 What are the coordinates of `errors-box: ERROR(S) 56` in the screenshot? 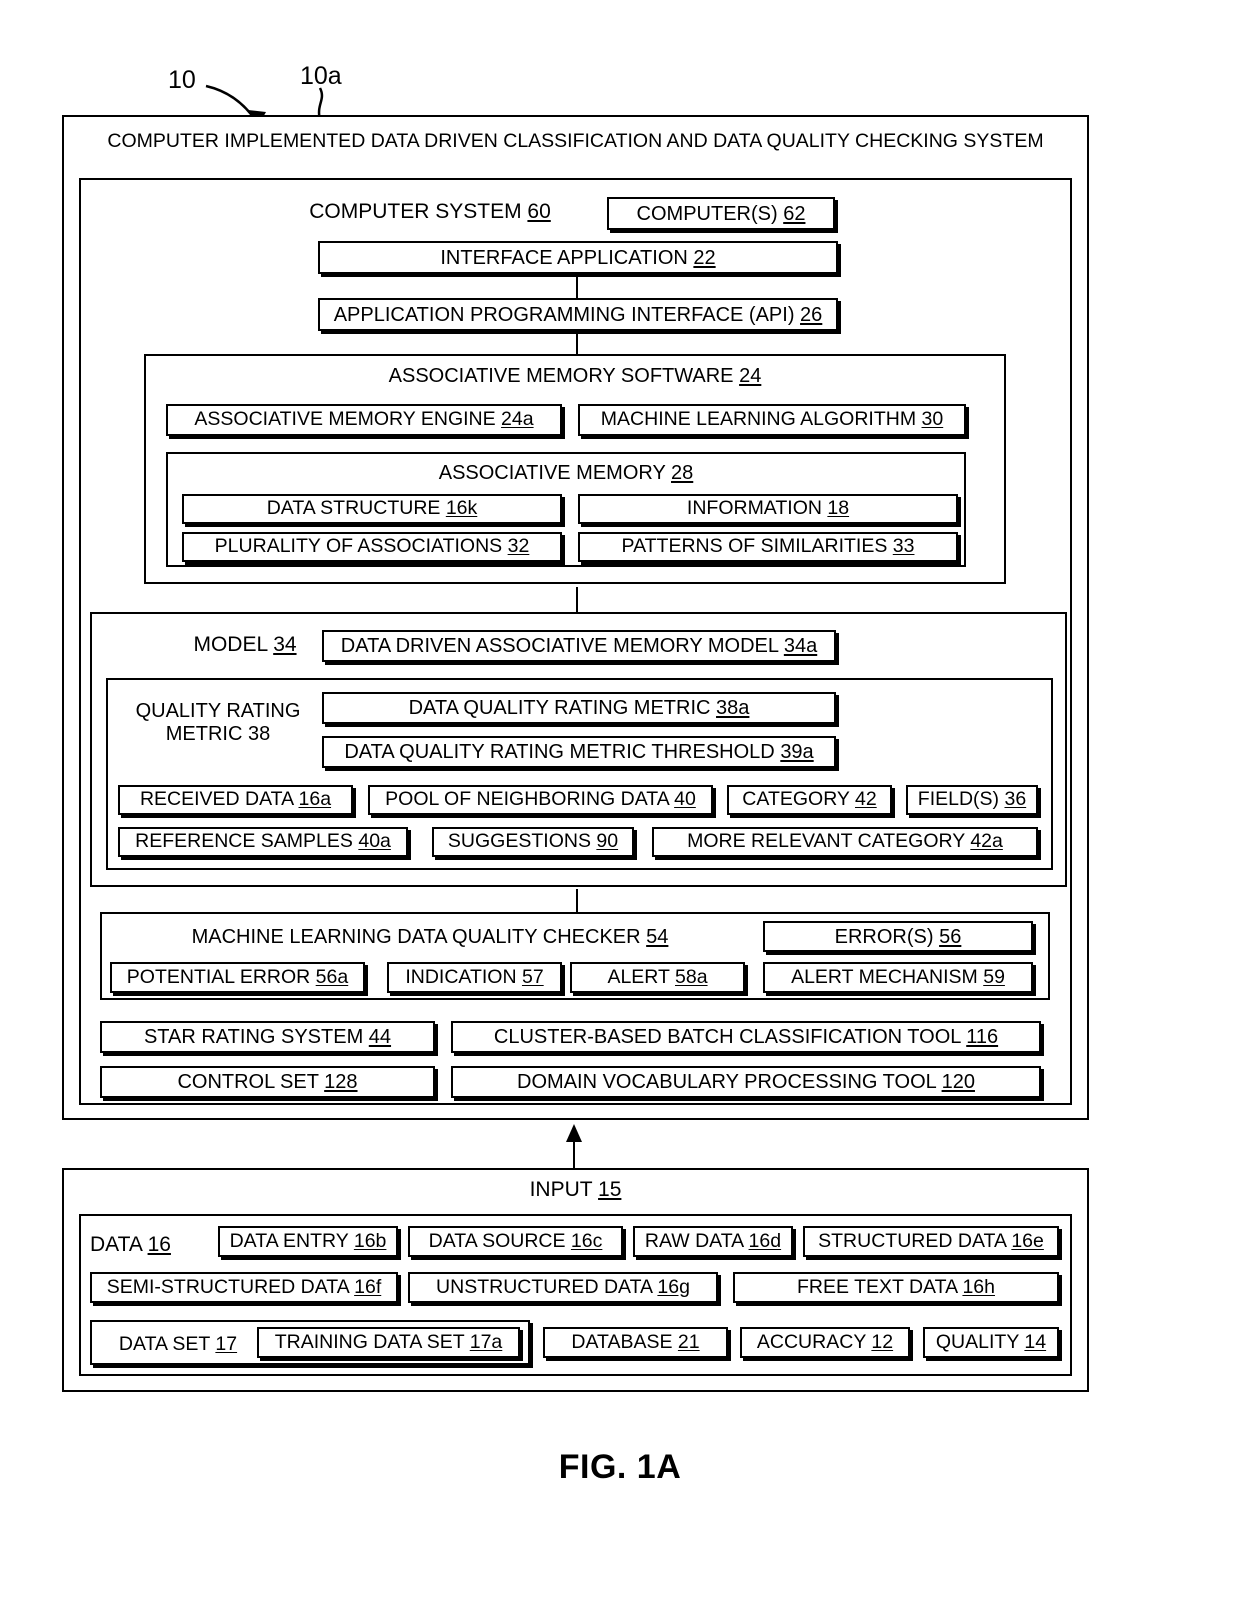 It's located at (898, 936).